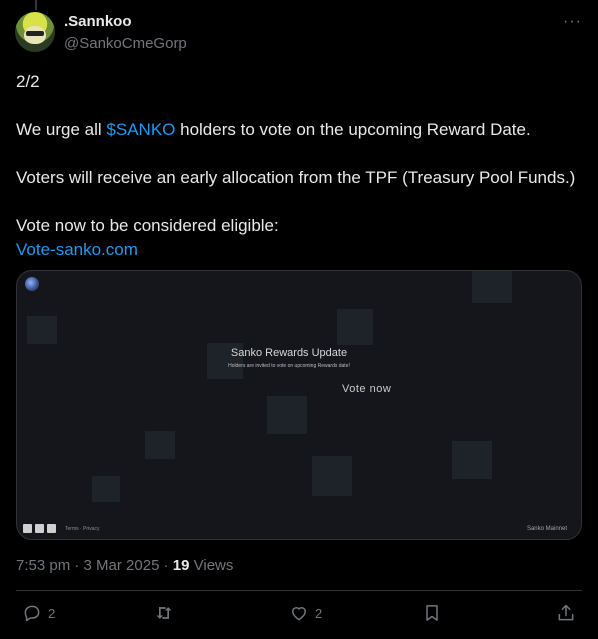  Describe the element at coordinates (98, 21) in the screenshot. I see `author-display-name: .Sannkoo` at that location.